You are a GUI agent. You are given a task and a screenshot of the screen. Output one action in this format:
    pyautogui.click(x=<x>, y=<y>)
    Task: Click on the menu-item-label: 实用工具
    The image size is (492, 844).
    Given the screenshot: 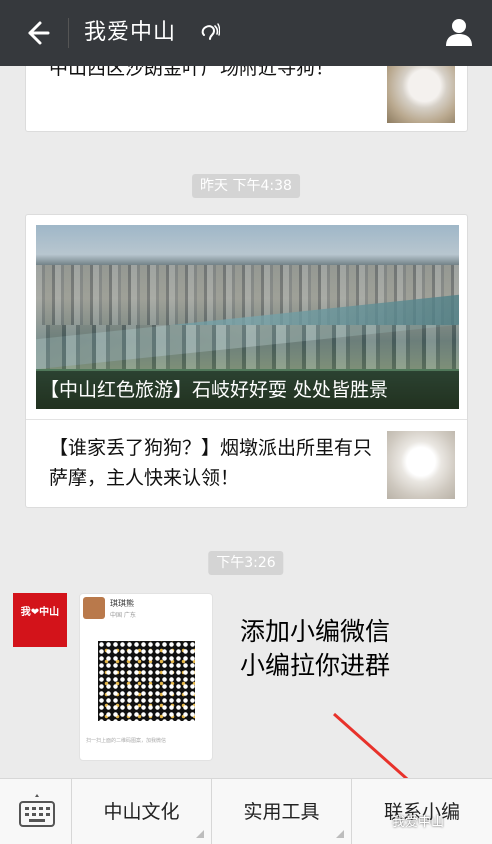 What is the action you would take?
    pyautogui.click(x=281, y=812)
    